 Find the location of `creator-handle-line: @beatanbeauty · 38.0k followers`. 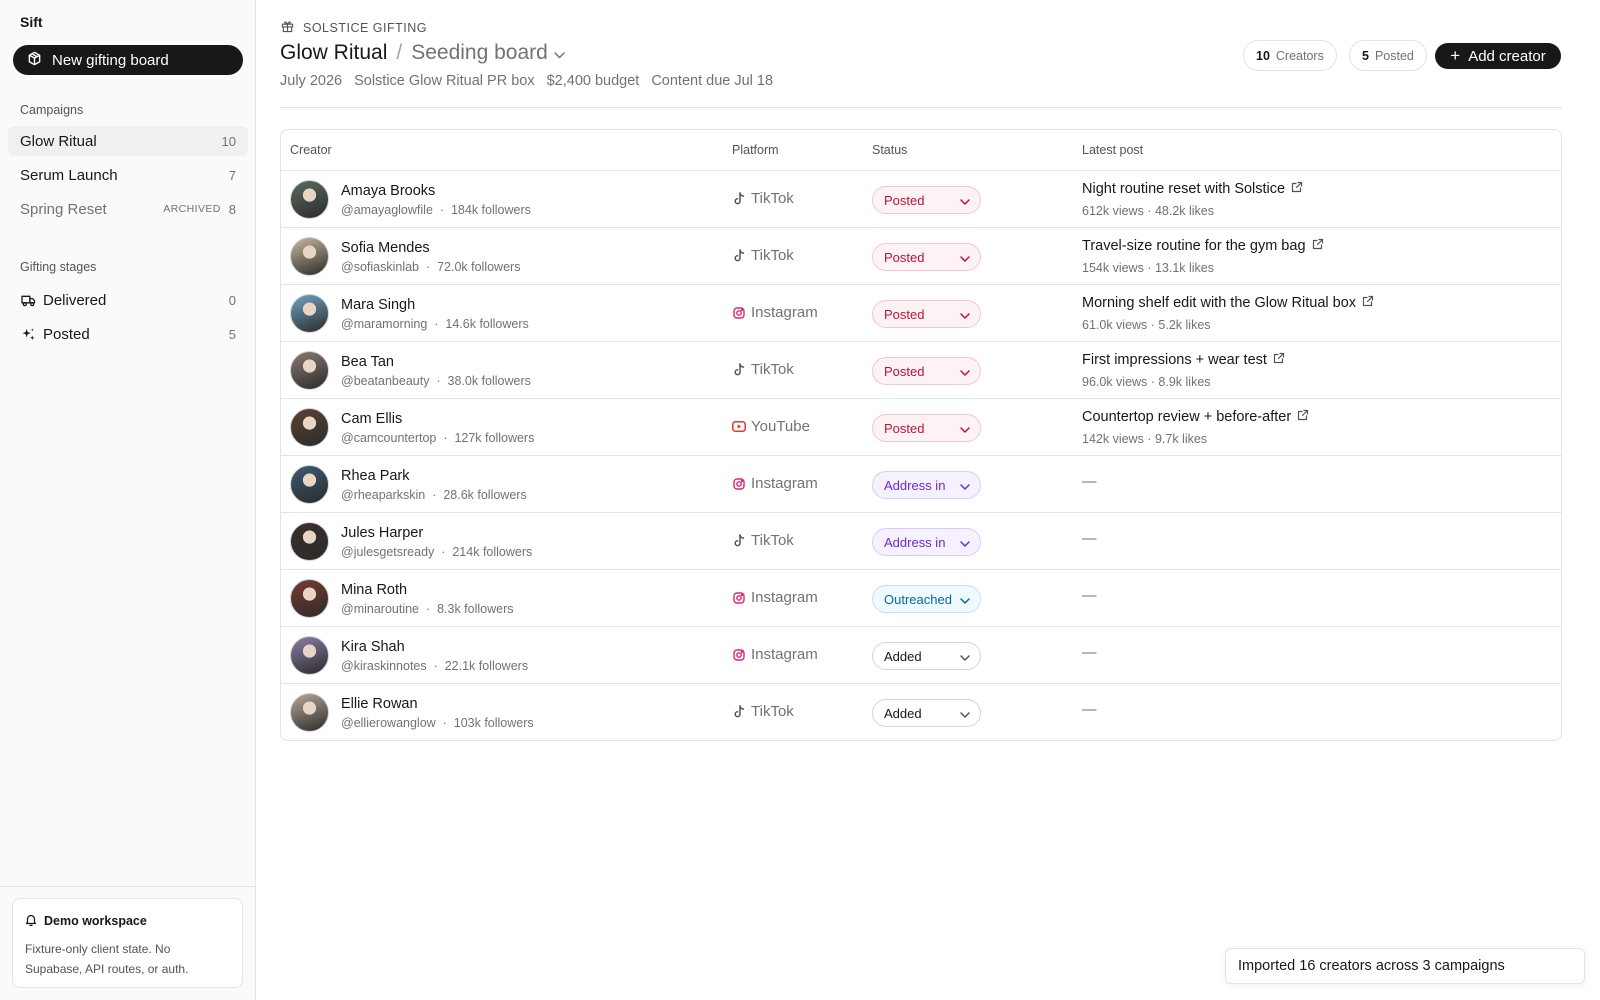

creator-handle-line: @beatanbeauty · 38.0k followers is located at coordinates (436, 381).